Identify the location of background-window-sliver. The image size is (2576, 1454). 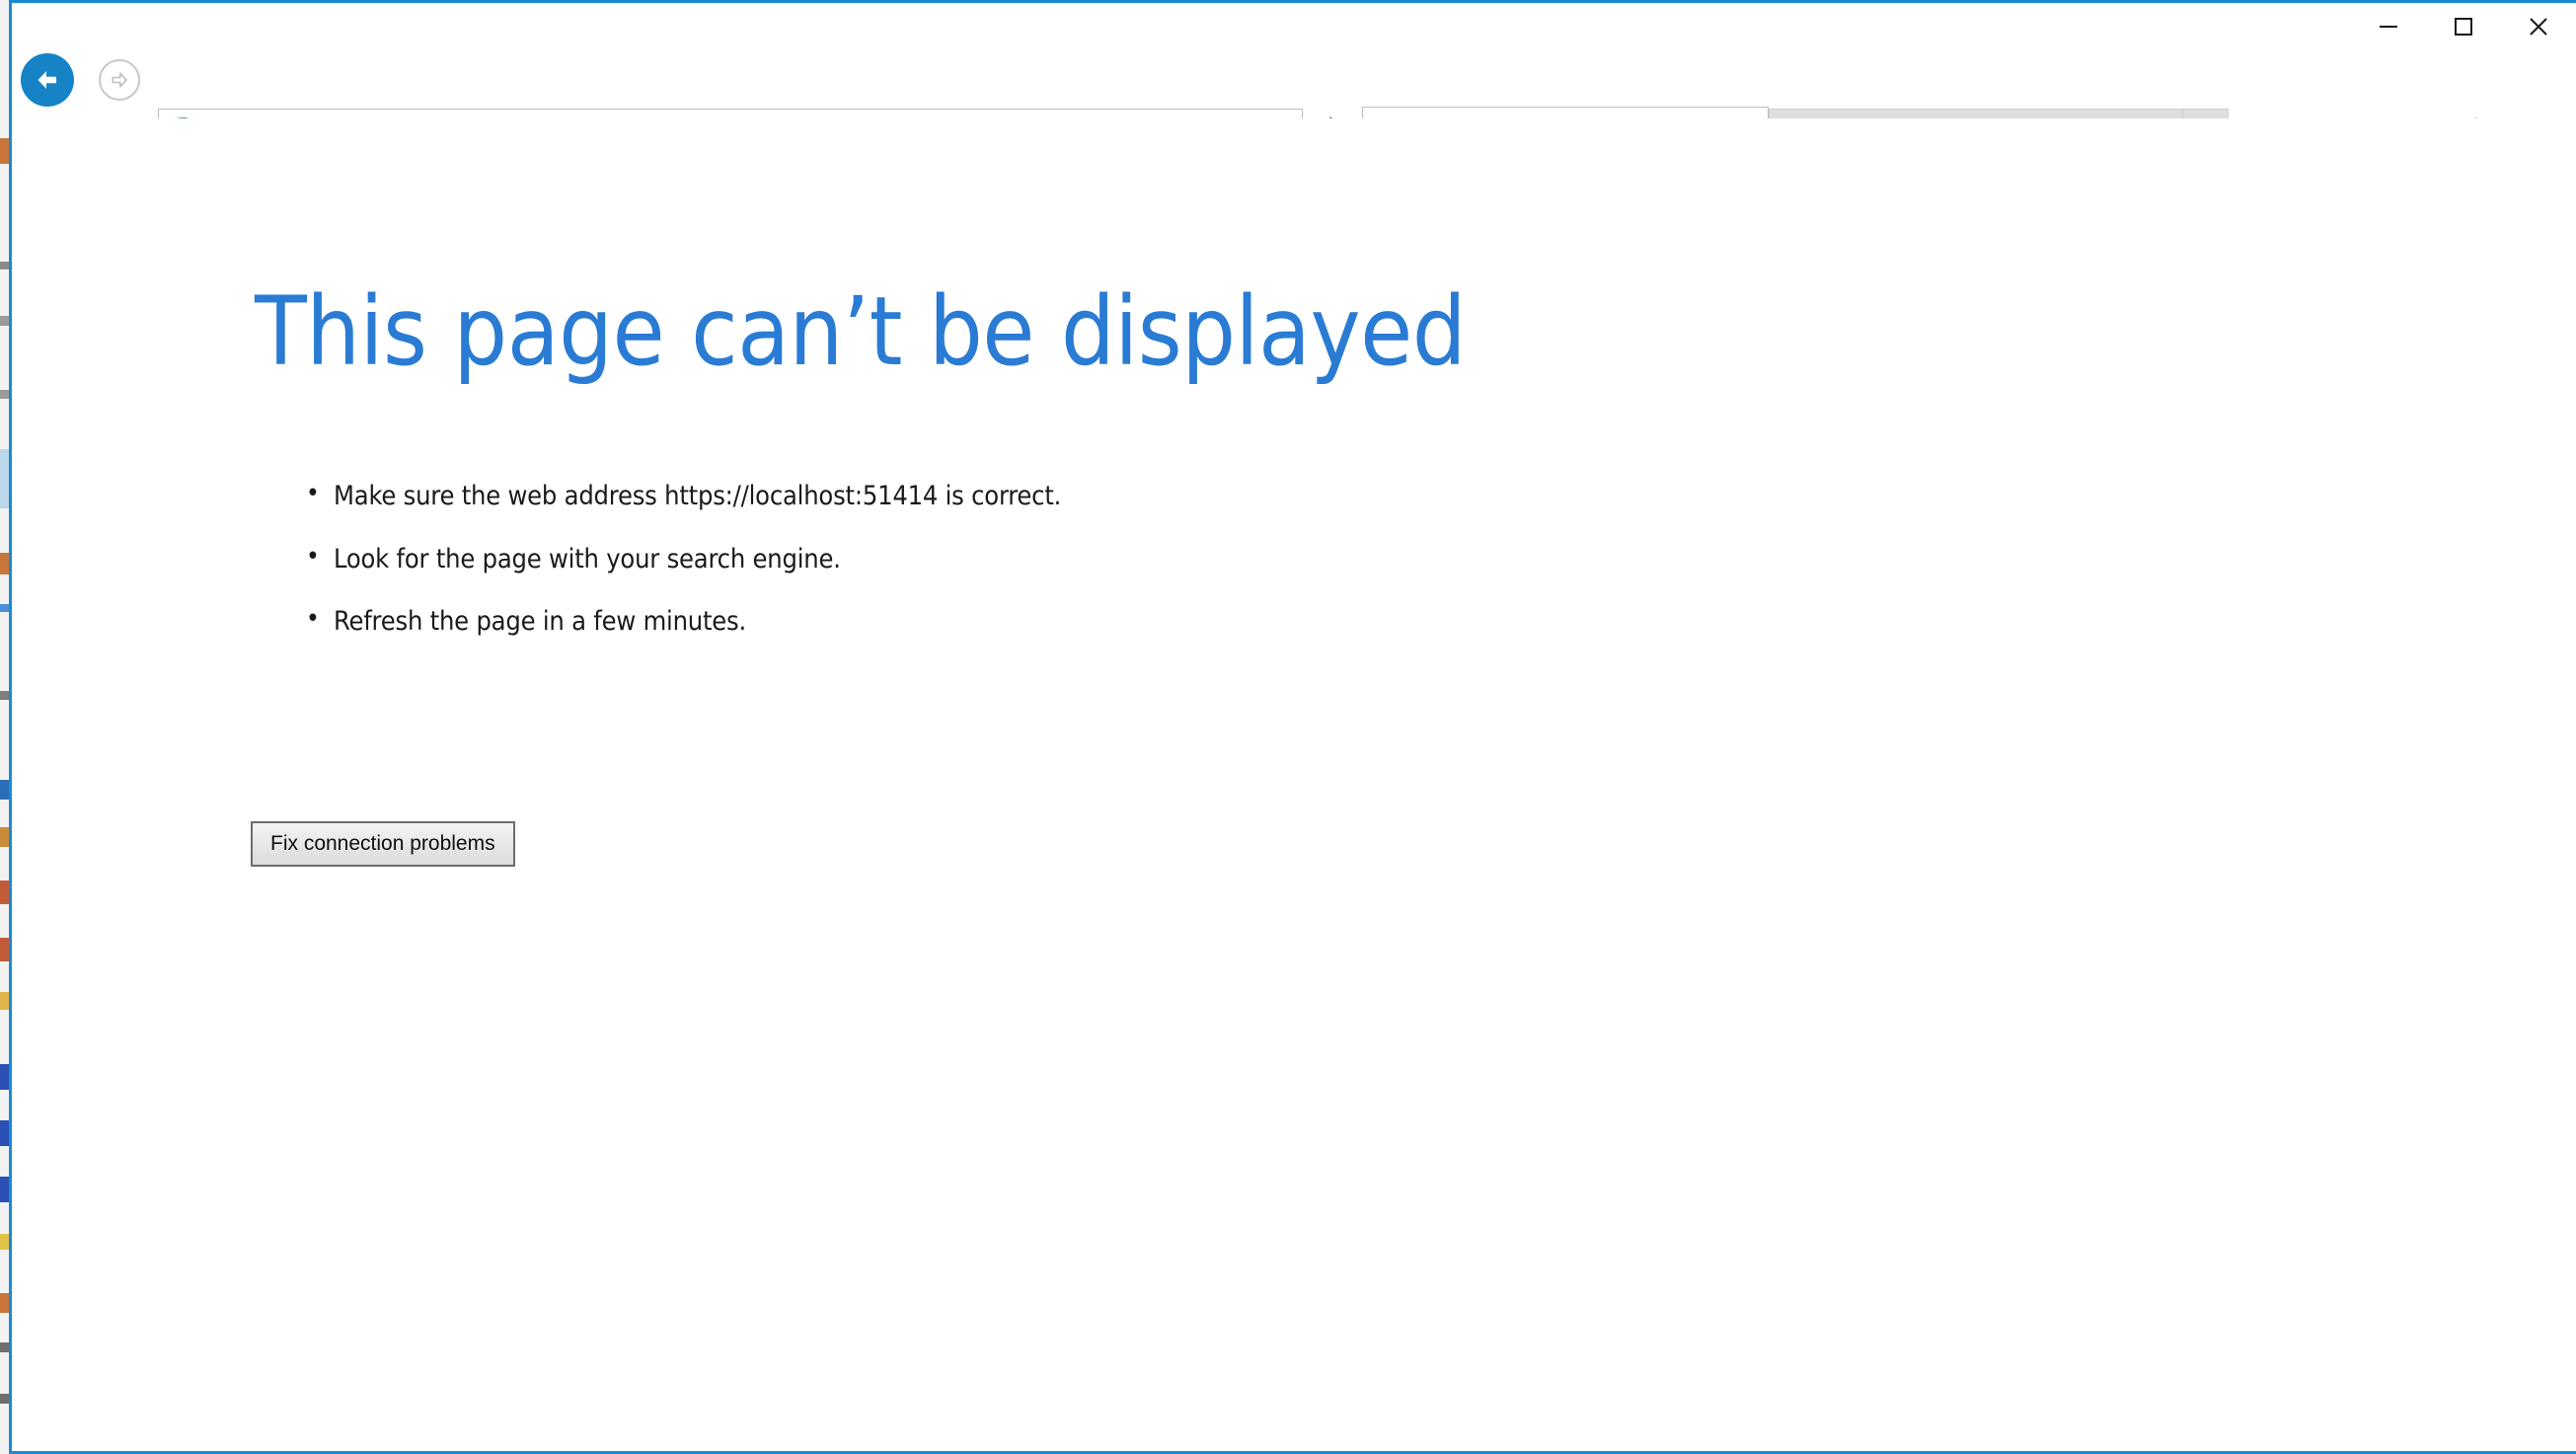
(4, 727).